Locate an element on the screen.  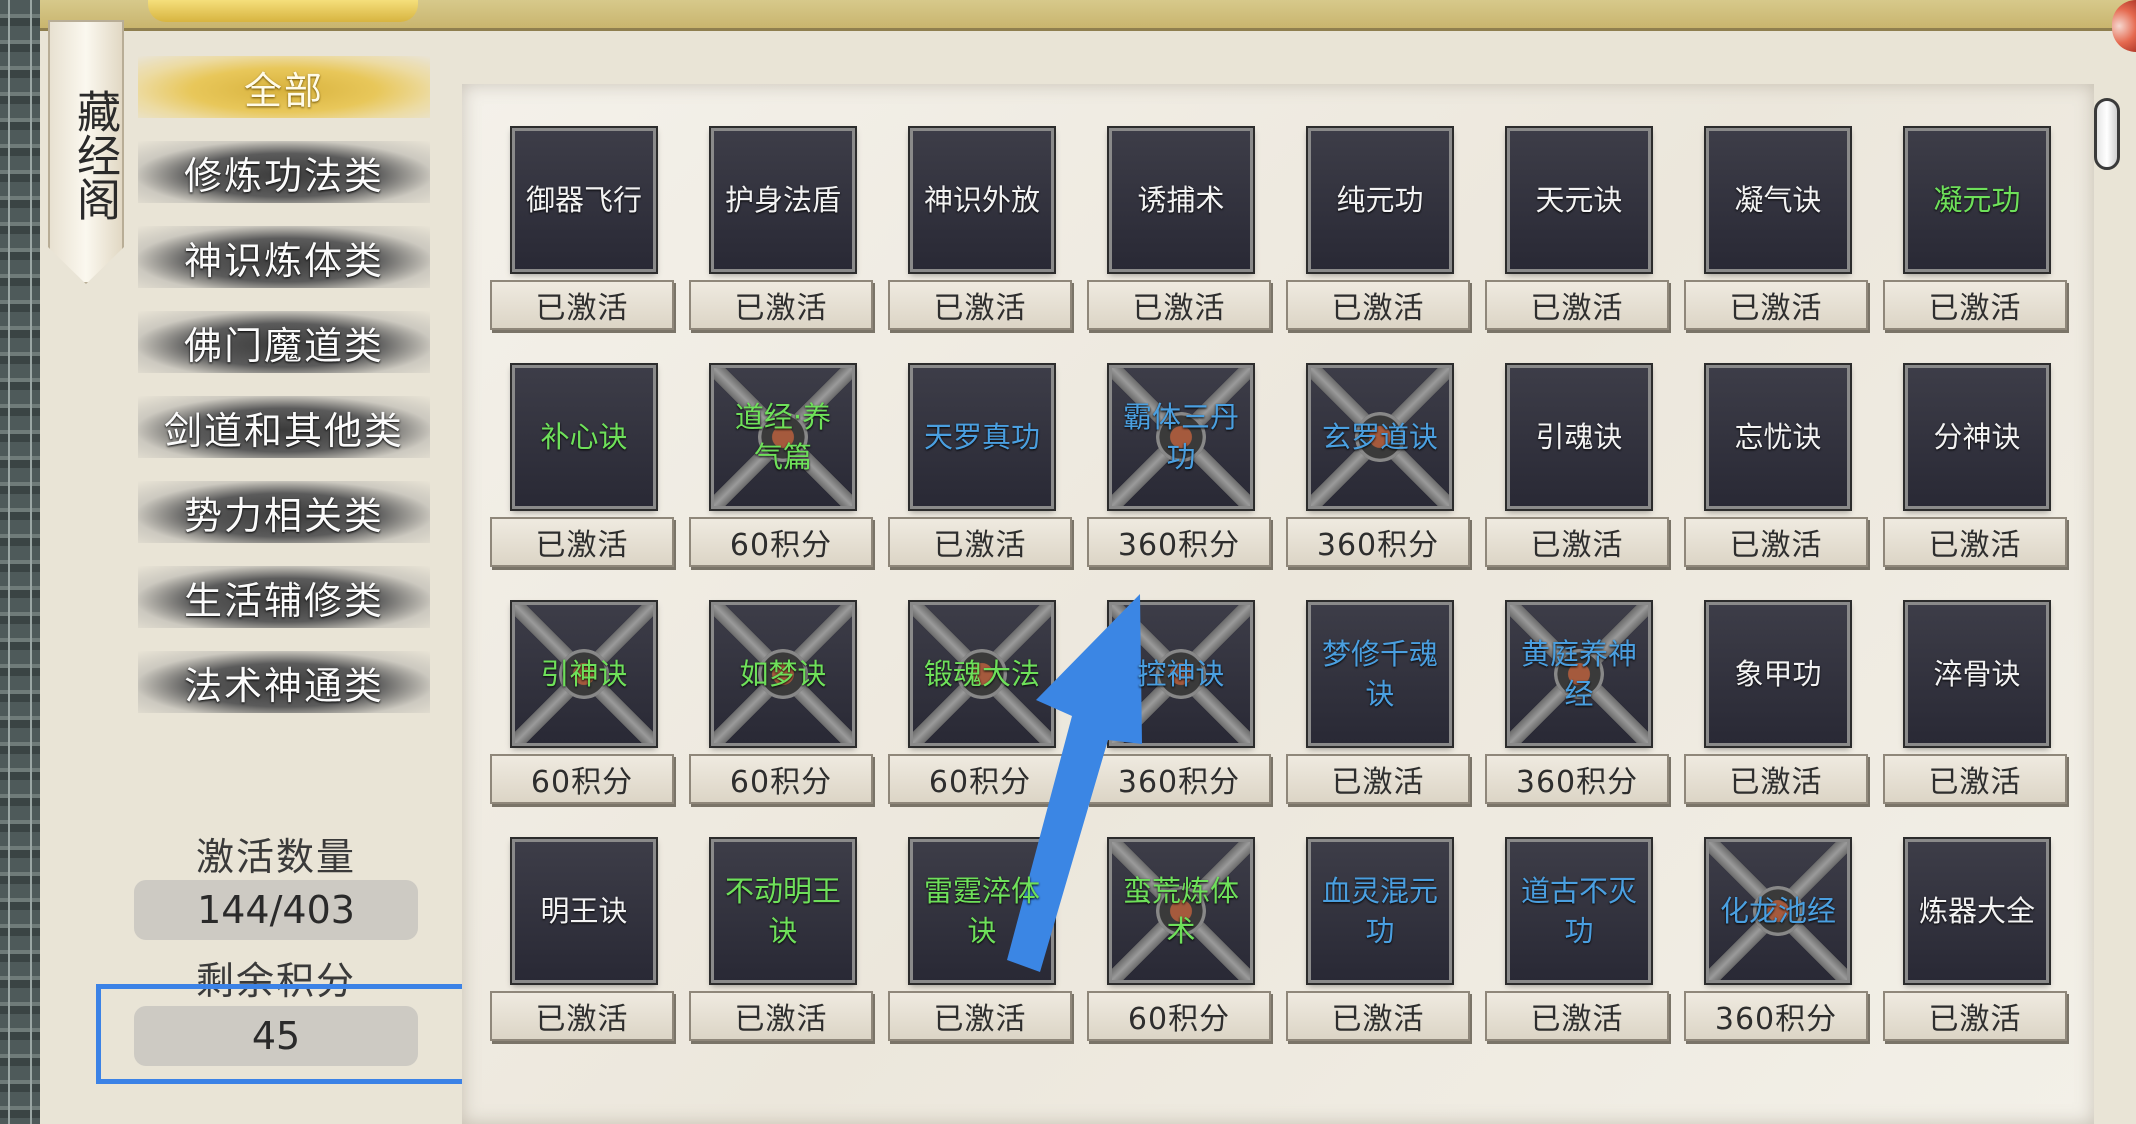
skill-card: 天元诀 已激活 is located at coordinates (1580, 229).